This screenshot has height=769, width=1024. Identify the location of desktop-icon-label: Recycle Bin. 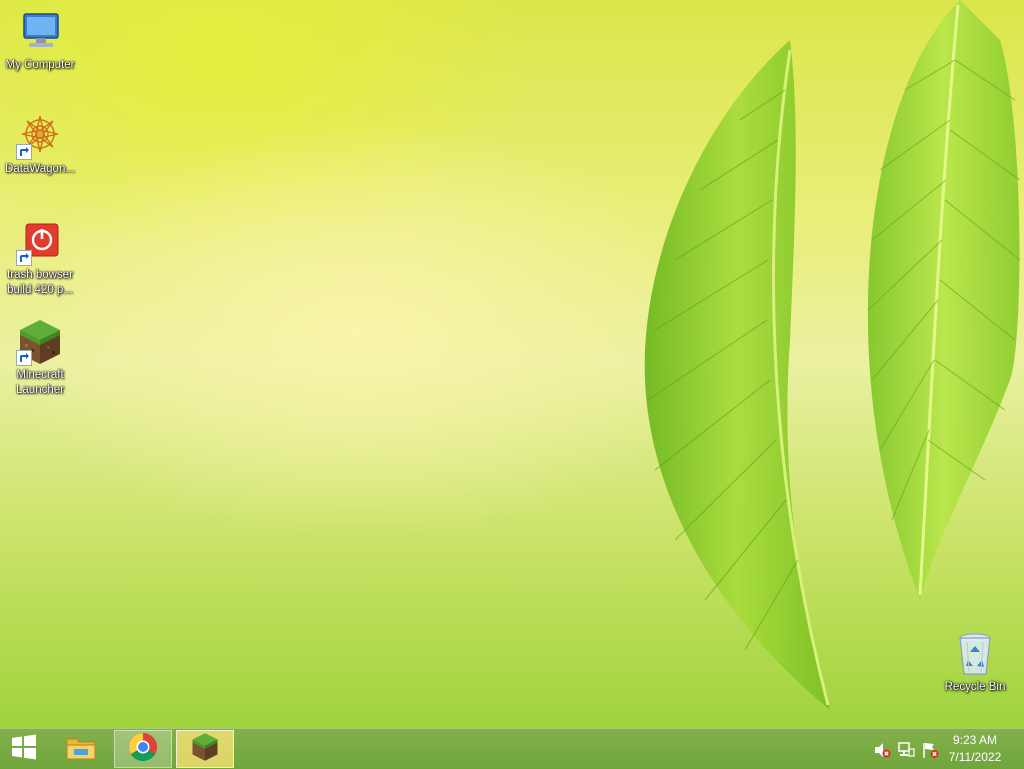
(975, 687).